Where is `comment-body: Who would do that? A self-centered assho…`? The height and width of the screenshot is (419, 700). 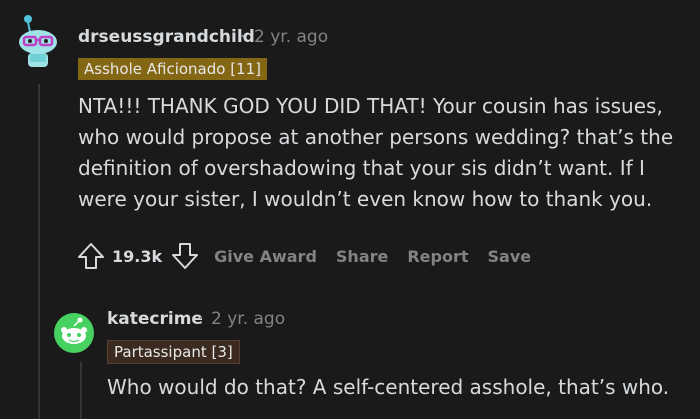
comment-body: Who would do that? A self-centered assho… is located at coordinates (388, 387).